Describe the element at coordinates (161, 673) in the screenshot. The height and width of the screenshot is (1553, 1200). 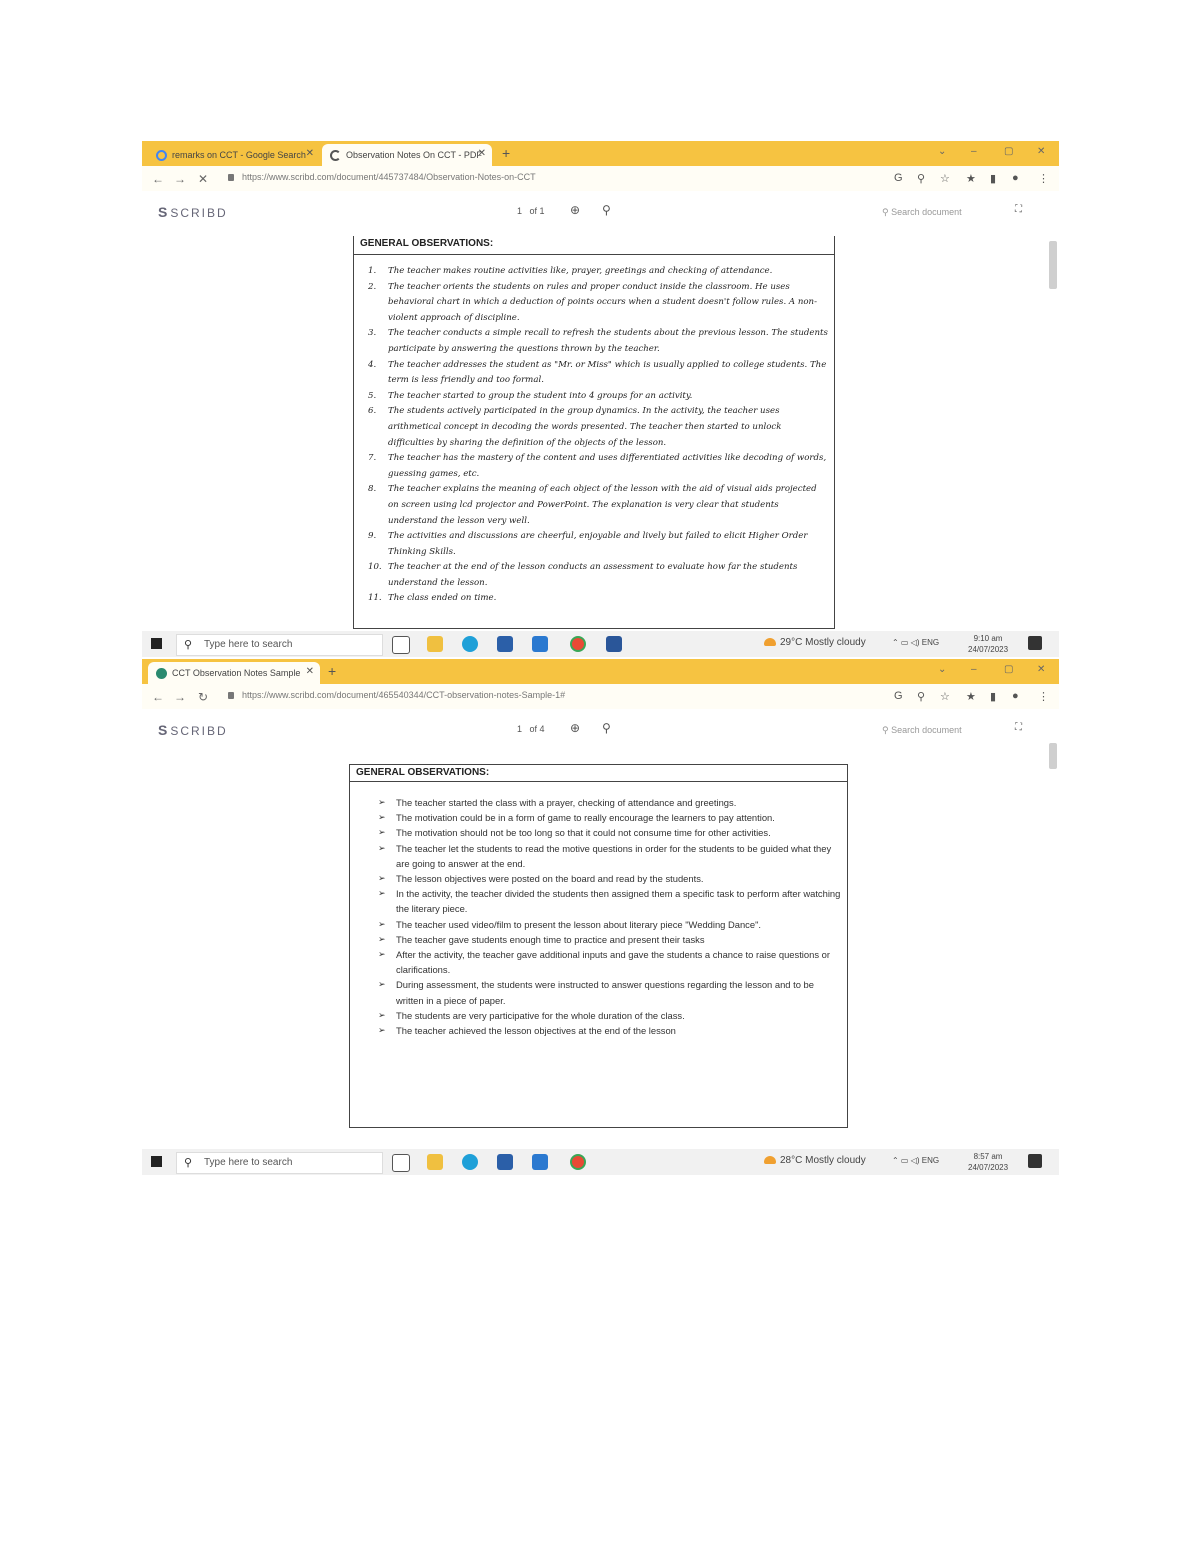
I see `scribd-icon` at that location.